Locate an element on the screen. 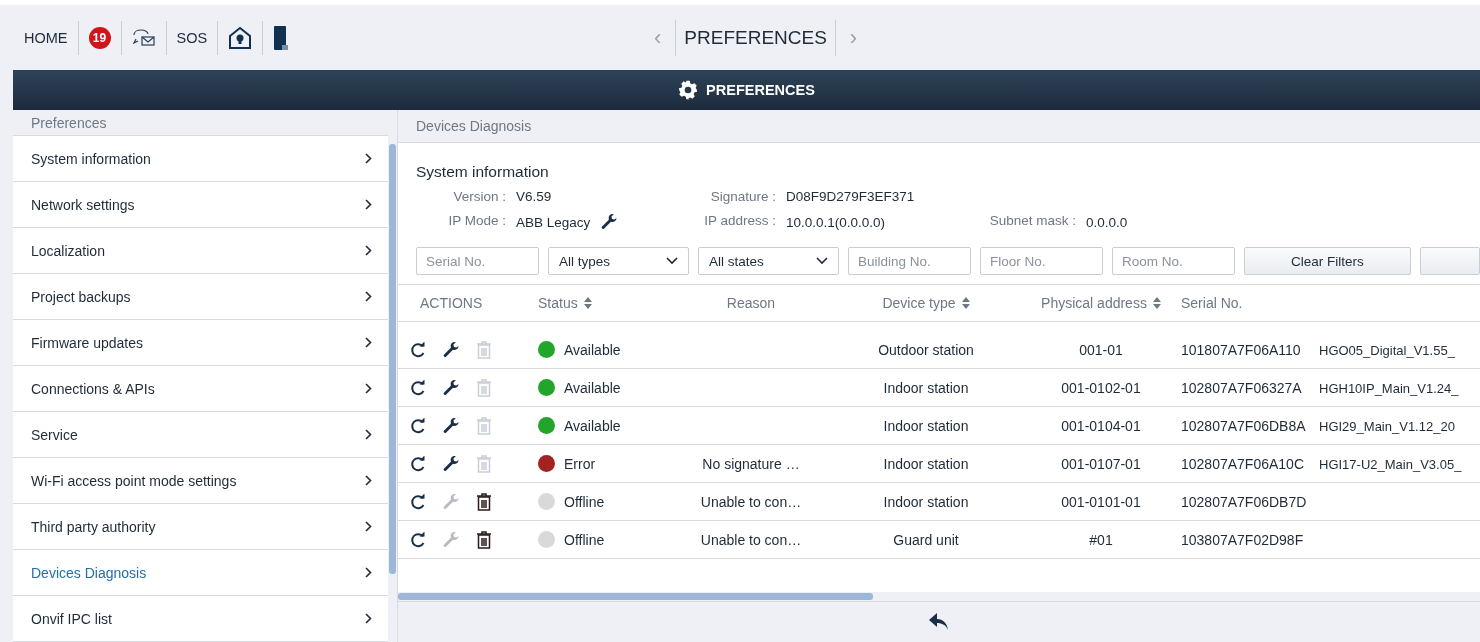  sidebar-title: Preferences is located at coordinates (200, 123).